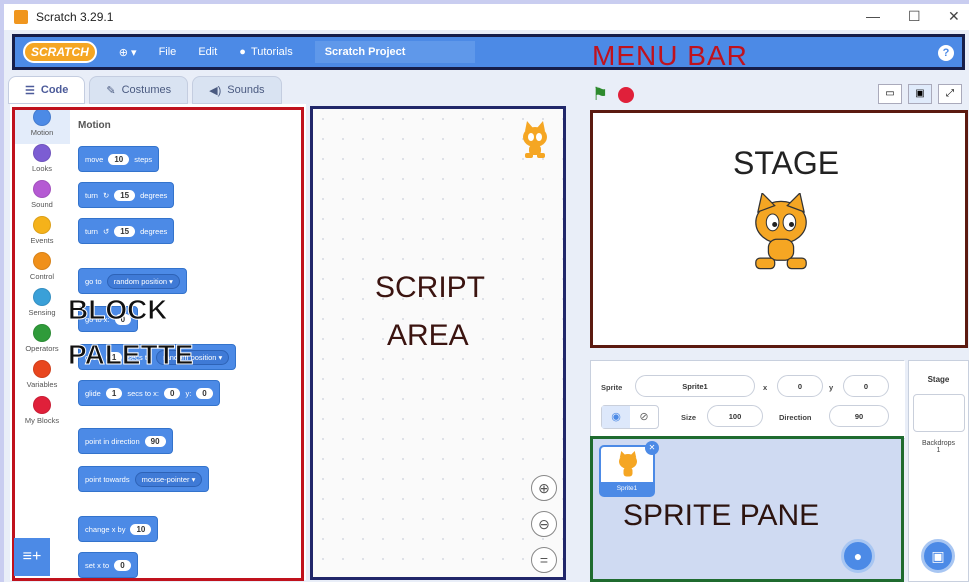 This screenshot has height=582, width=969. Describe the element at coordinates (155, 441) in the screenshot. I see `block-input: 90` at that location.